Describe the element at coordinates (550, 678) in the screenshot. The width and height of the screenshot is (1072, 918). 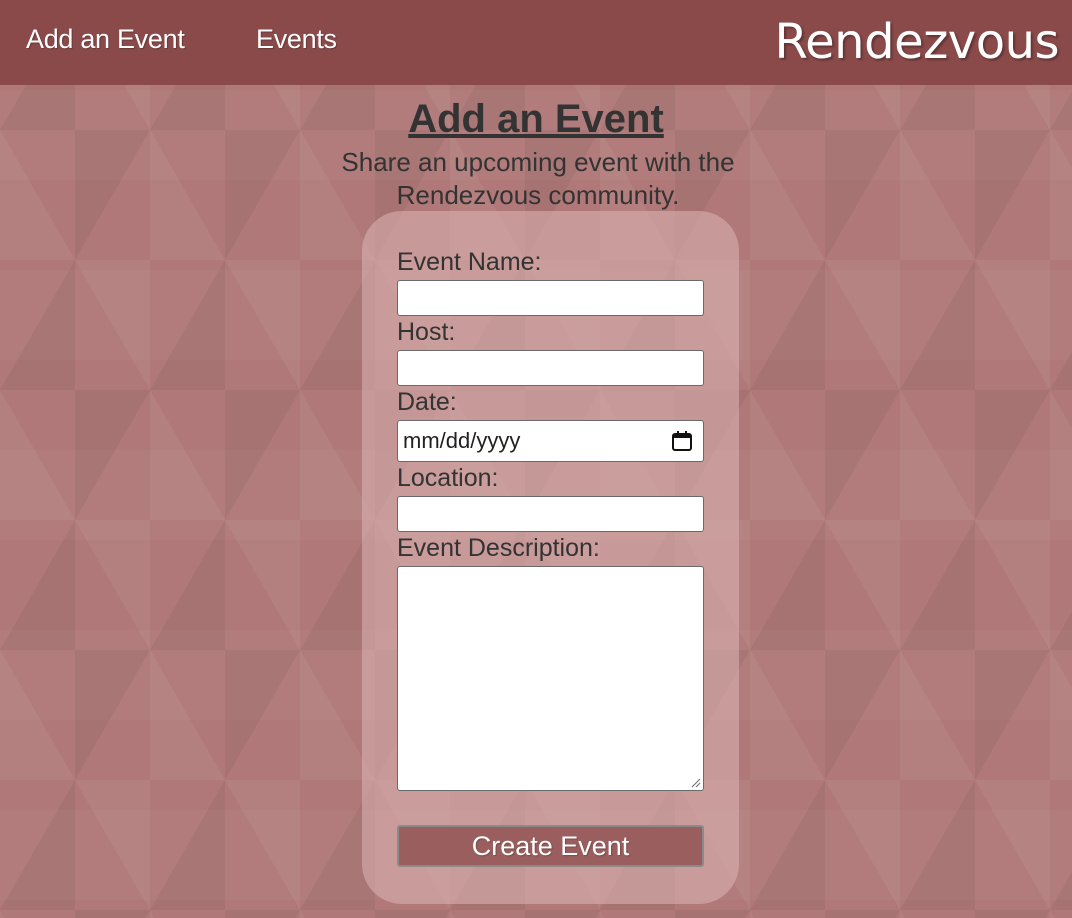
I see `description-textarea` at that location.